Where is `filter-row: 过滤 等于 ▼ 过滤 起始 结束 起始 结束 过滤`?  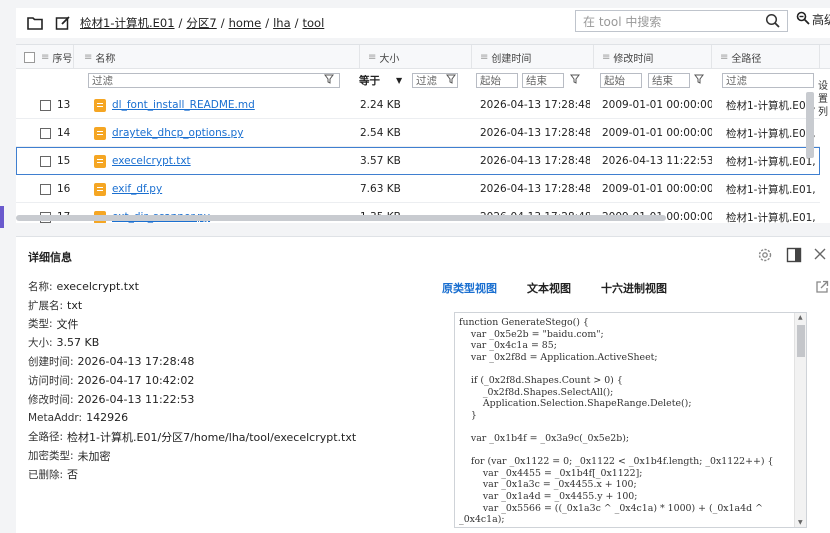
filter-row: 过滤 等于 ▼ 过滤 起始 结束 起始 结束 过滤 is located at coordinates (423, 80).